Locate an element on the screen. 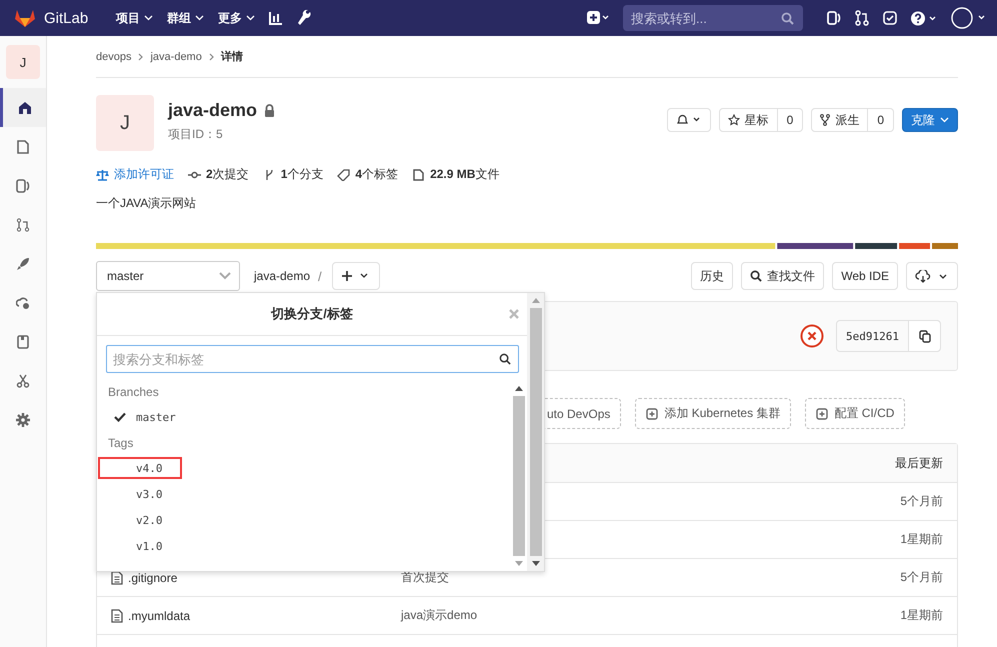 This screenshot has width=997, height=647. brand-name: GitLab is located at coordinates (66, 18).